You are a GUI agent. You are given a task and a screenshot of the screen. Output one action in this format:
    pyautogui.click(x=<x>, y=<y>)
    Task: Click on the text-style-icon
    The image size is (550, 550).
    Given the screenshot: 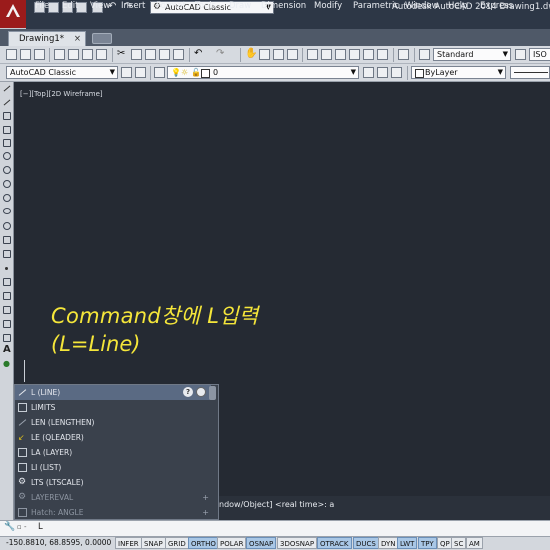 What is the action you would take?
    pyautogui.click(x=424, y=54)
    